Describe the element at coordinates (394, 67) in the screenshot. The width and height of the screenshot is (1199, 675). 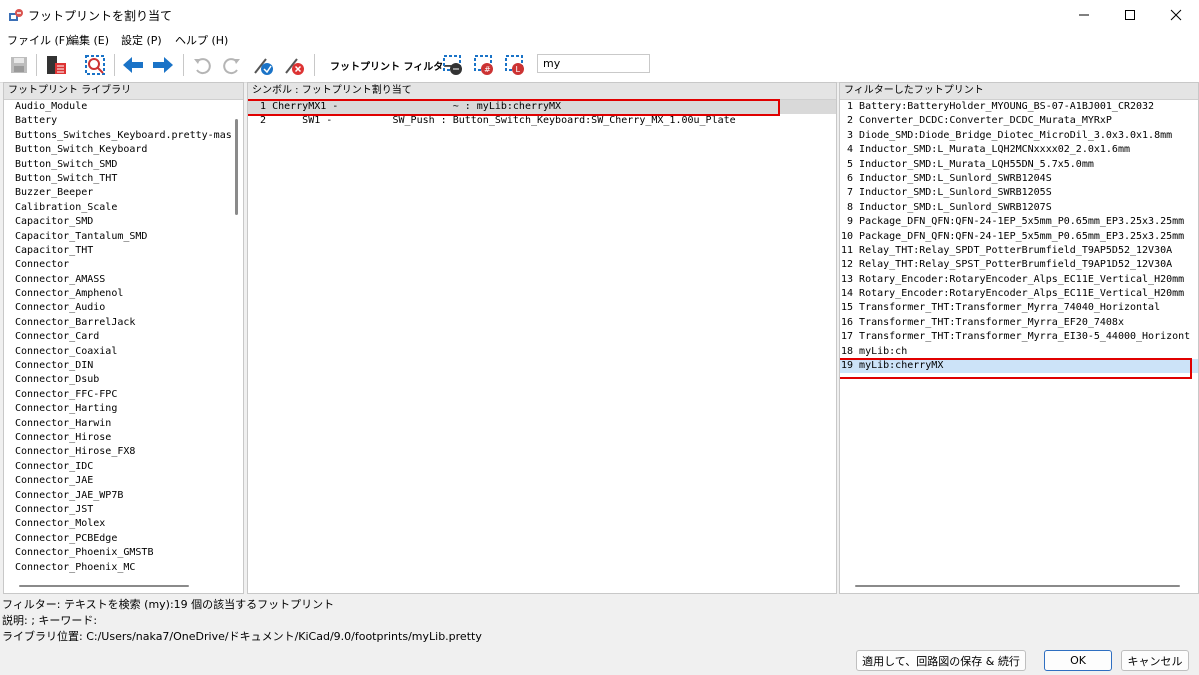
I see `footprint-filter-label: フットプリント フィルター:` at that location.